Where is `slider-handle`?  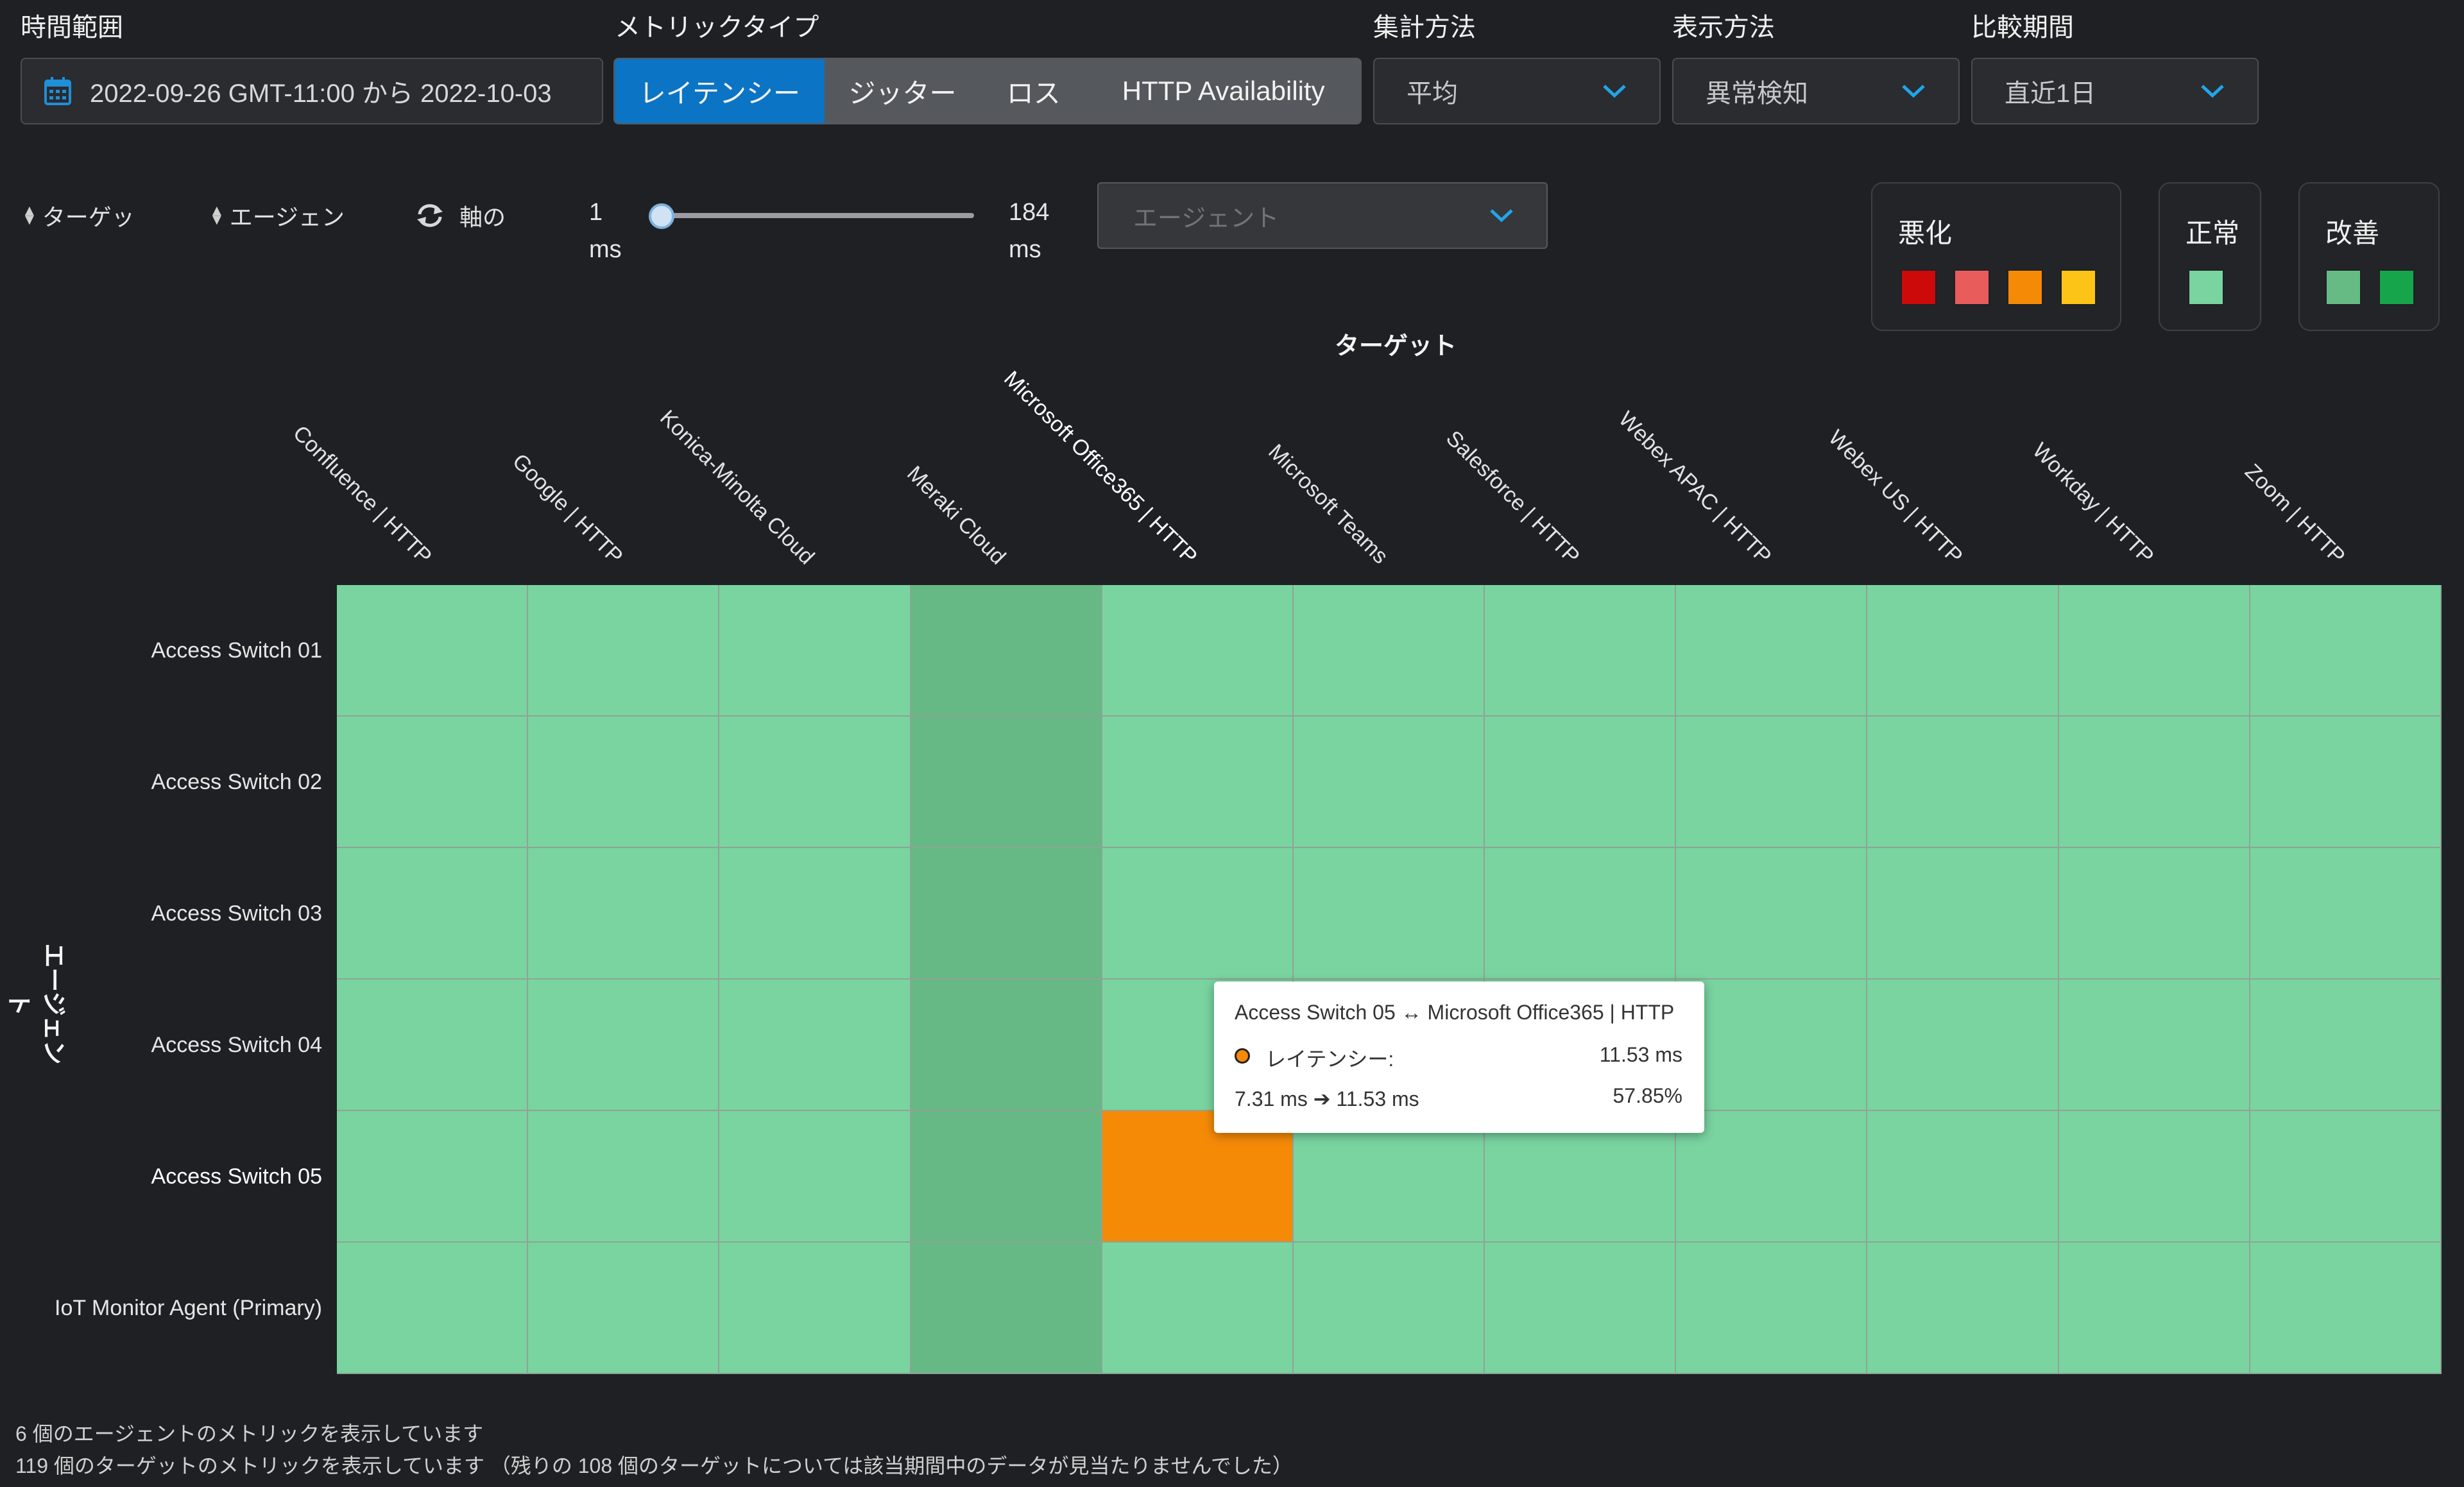 slider-handle is located at coordinates (662, 216).